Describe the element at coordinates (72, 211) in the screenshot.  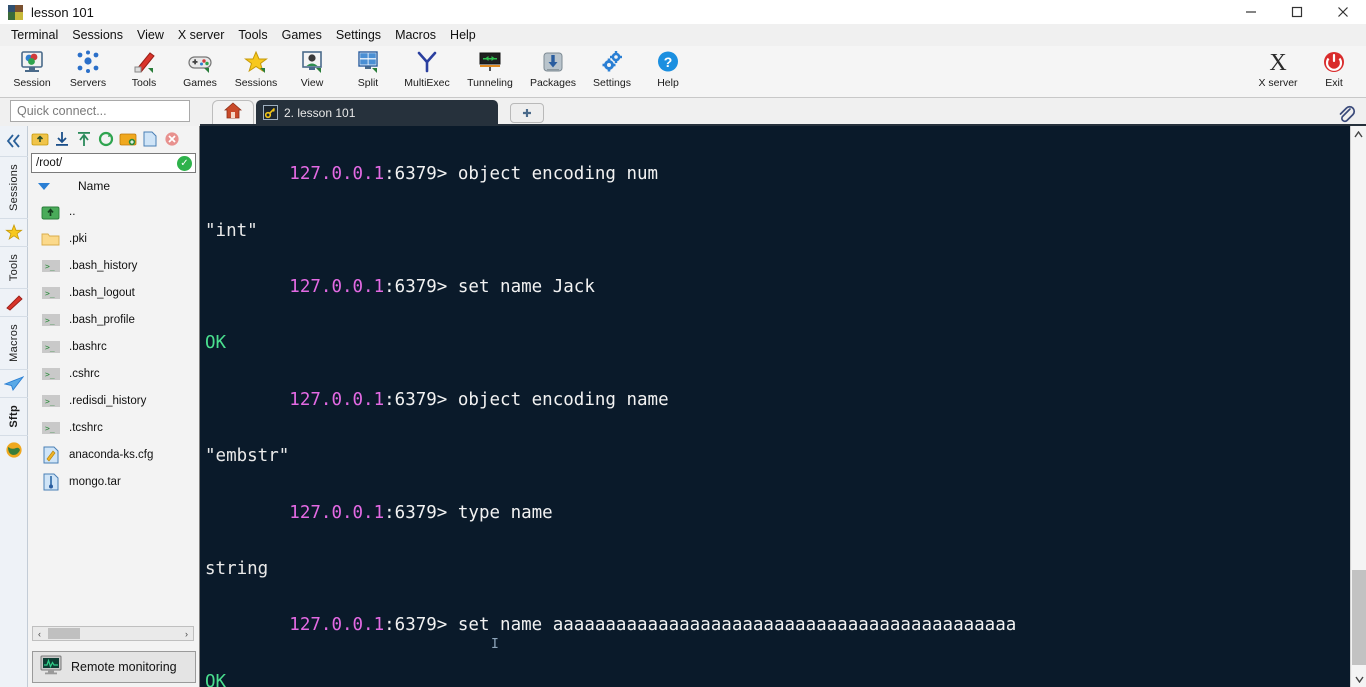
I see `file-name: ..` at that location.